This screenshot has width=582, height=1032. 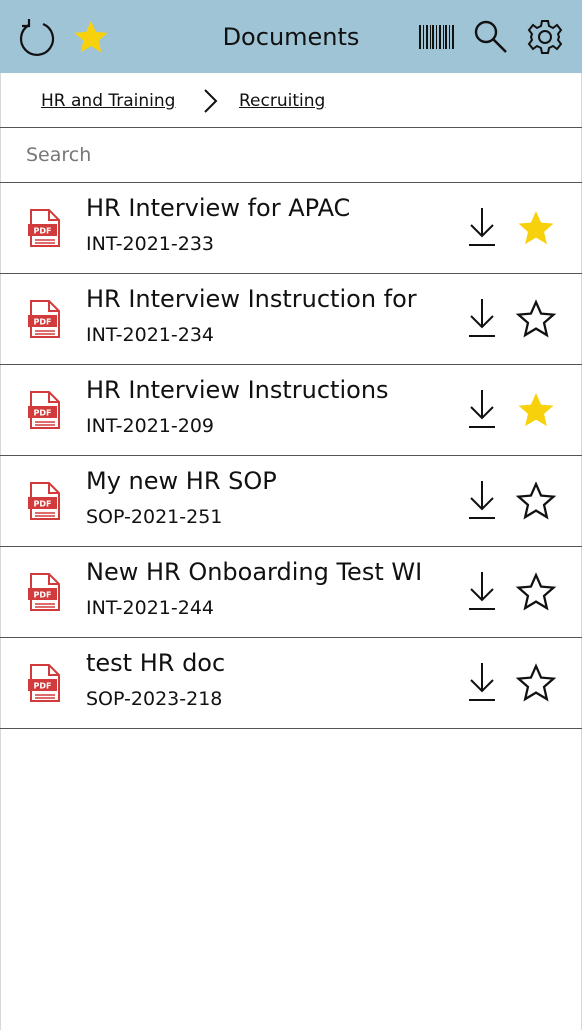 I want to click on gear-icon, so click(x=545, y=36).